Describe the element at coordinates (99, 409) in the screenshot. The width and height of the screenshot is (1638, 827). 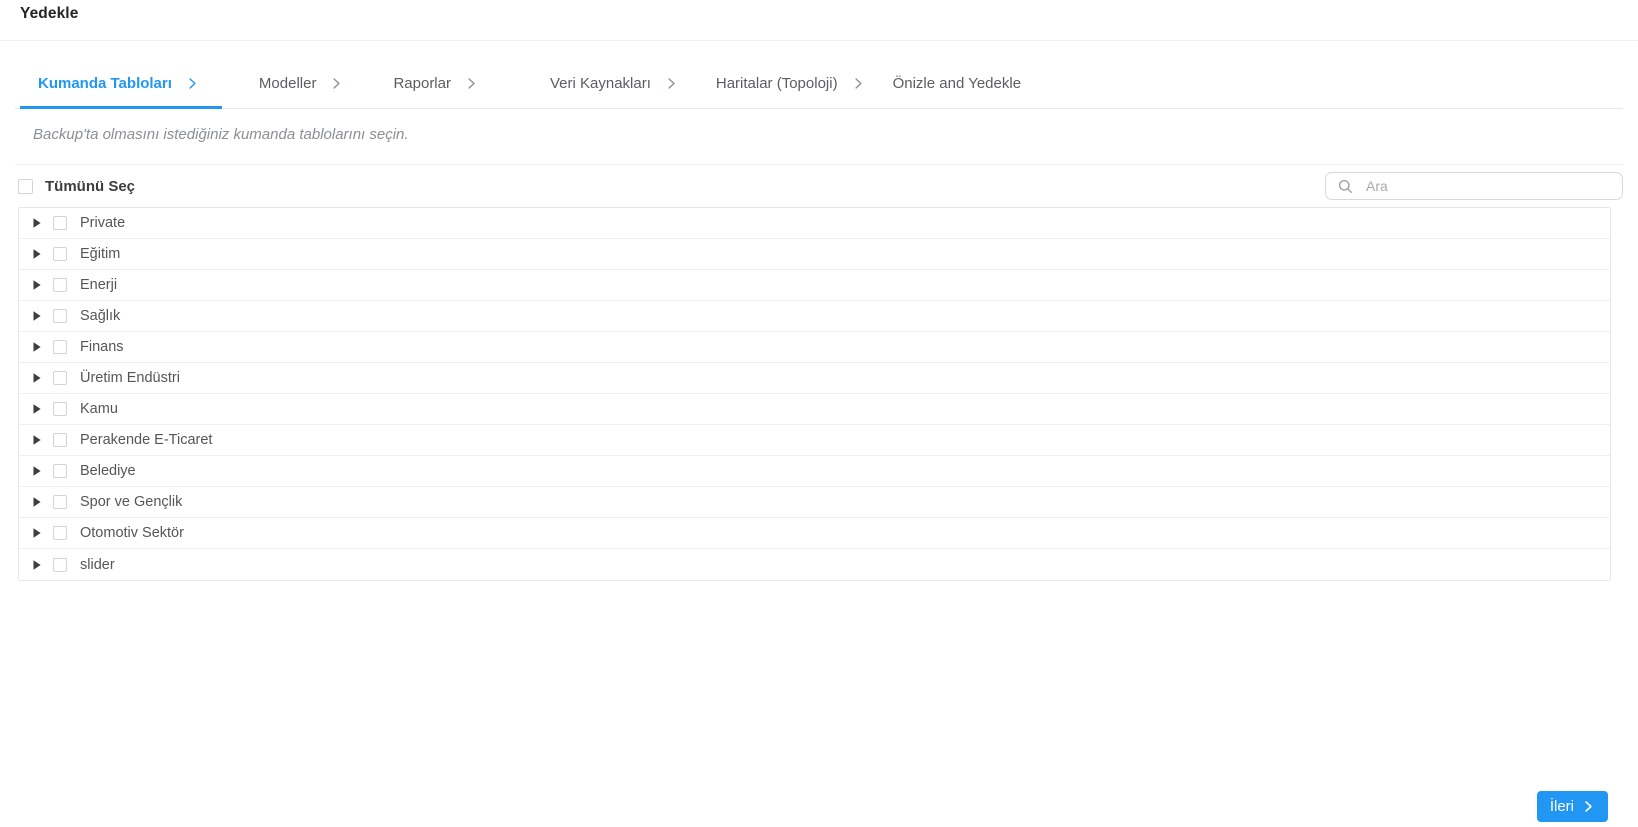
I see `row-label: Kamu` at that location.